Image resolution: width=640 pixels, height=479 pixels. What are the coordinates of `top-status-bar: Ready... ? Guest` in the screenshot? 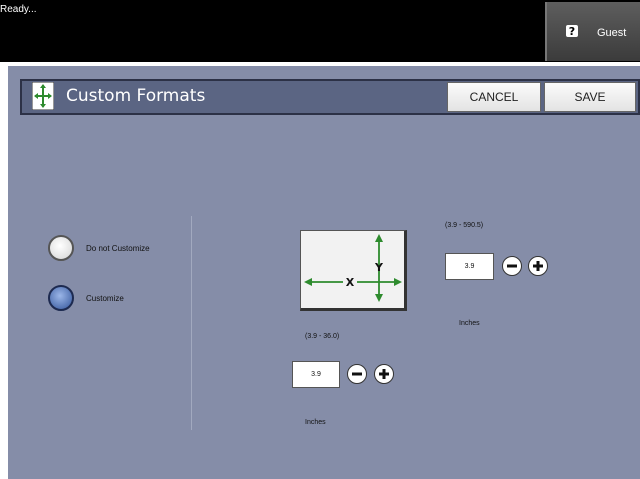 It's located at (320, 31).